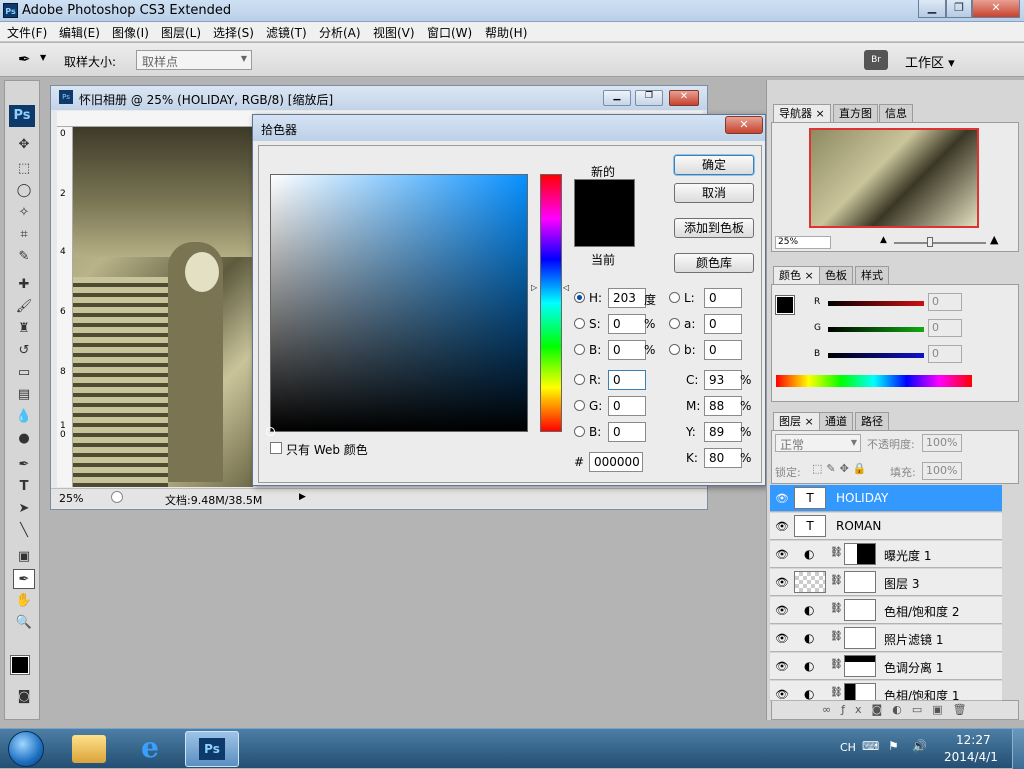  What do you see at coordinates (886, 554) in the screenshot?
I see `layer-row: 👁 ◐ ⛓ 曝光度 1` at bounding box center [886, 554].